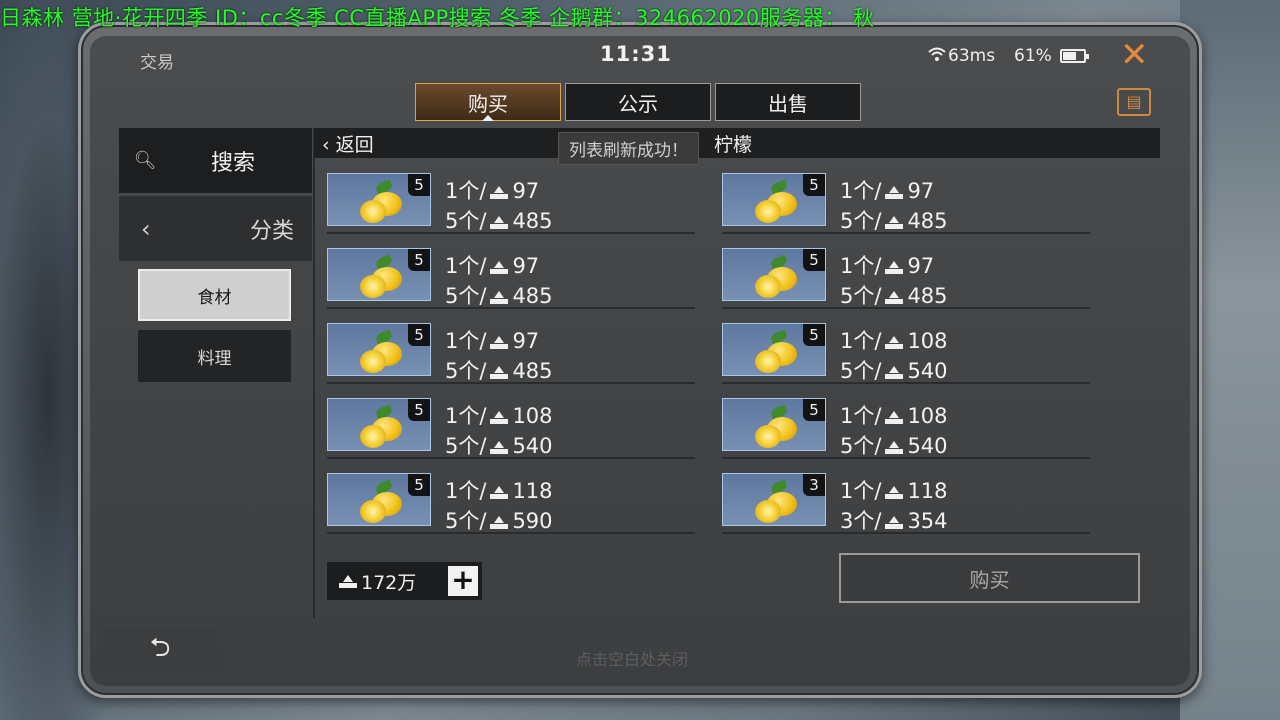 The height and width of the screenshot is (720, 1280). What do you see at coordinates (271, 231) in the screenshot?
I see `category-label: 分类` at bounding box center [271, 231].